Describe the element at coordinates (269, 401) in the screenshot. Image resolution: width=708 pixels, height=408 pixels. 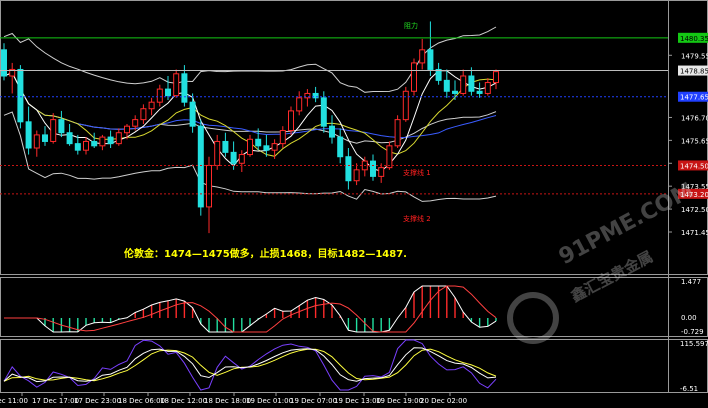
I see `time-tick-label: 19 Dec 01:00` at that location.